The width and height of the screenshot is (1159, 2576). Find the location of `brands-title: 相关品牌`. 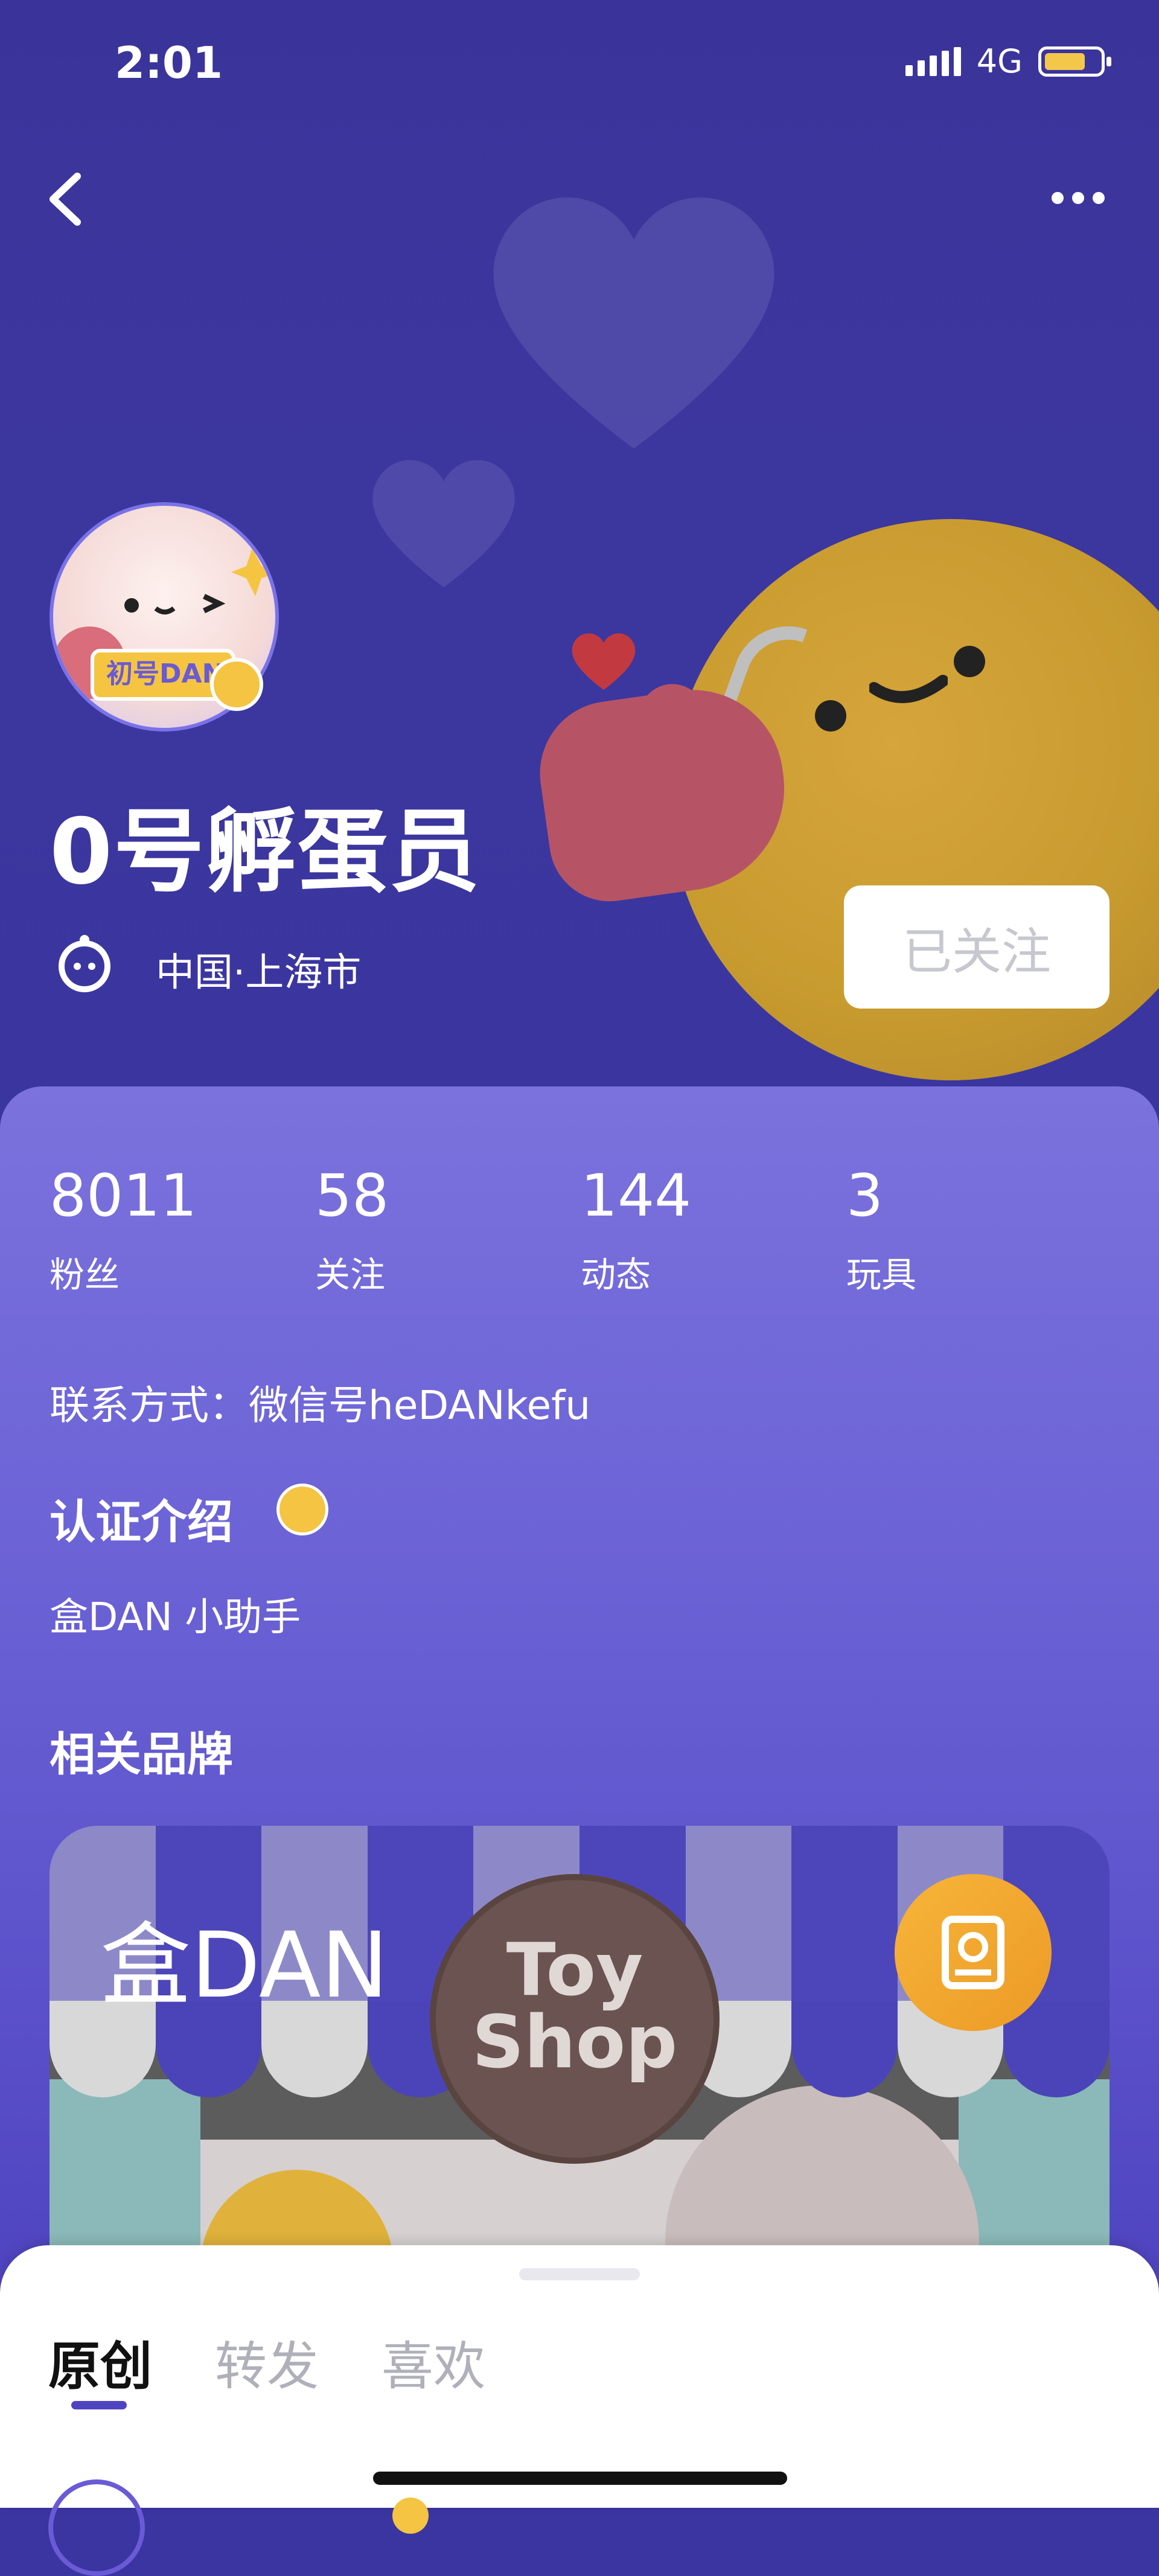

brands-title: 相关品牌 is located at coordinates (141, 1754).